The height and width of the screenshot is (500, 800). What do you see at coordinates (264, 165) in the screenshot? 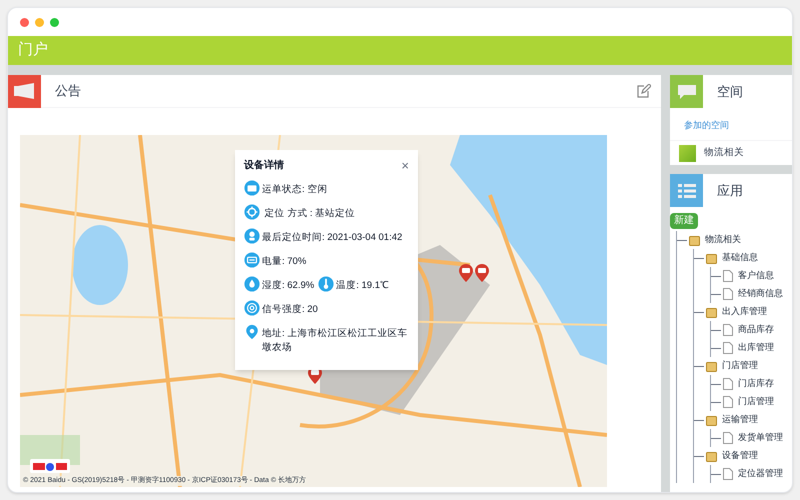
I see `popup-title: 设备详情` at bounding box center [264, 165].